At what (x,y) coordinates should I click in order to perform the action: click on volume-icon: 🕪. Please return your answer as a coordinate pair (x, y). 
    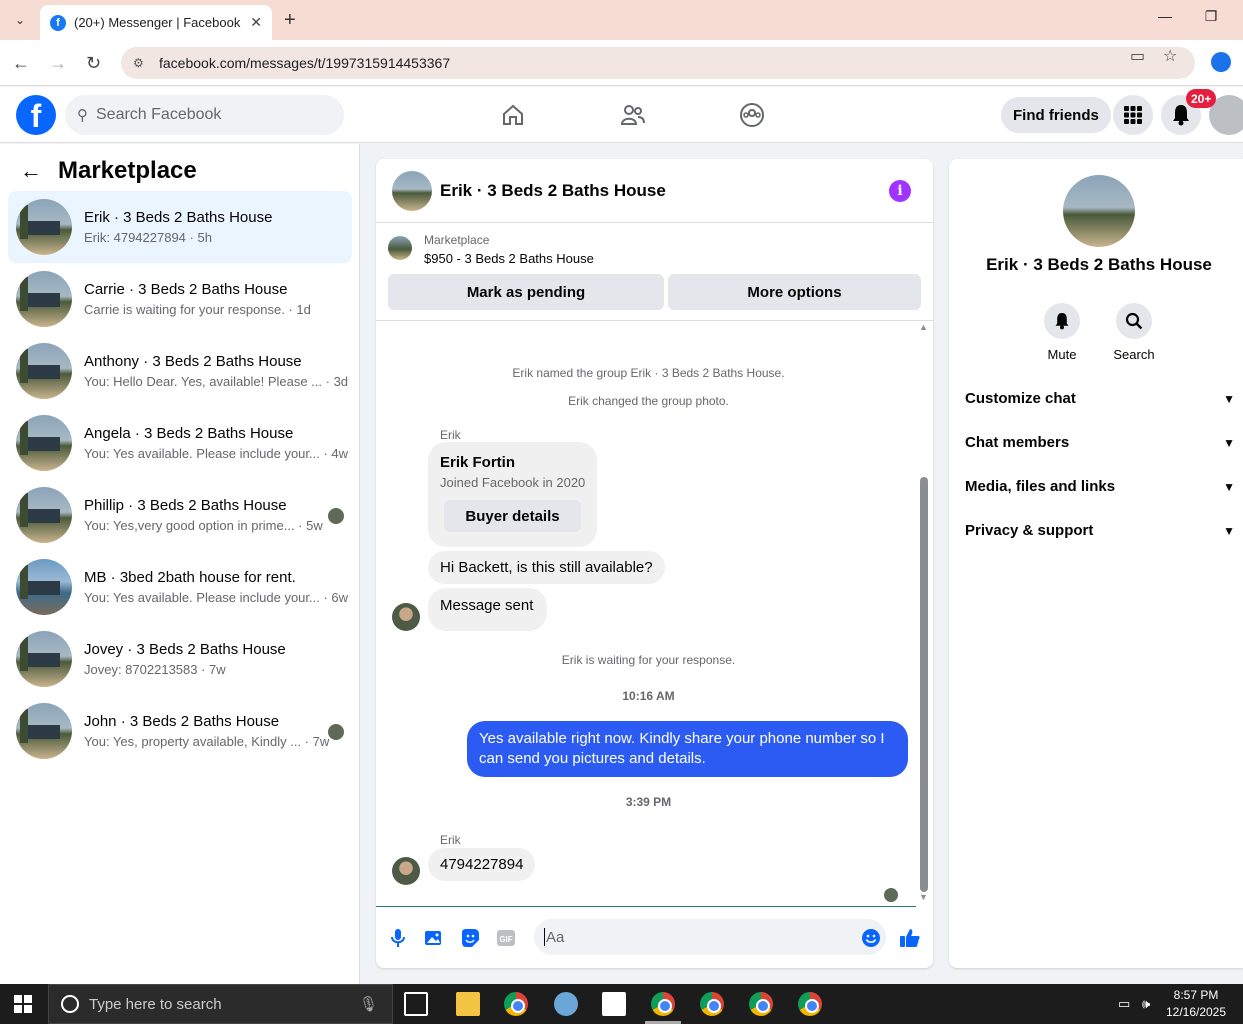
    Looking at the image, I should click on (1146, 1004).